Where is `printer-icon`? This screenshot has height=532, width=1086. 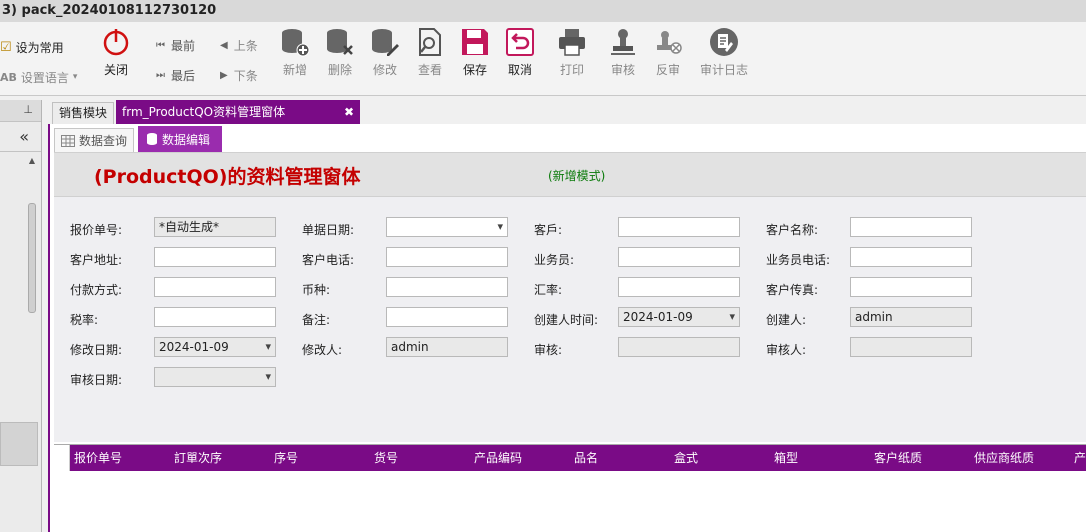
printer-icon is located at coordinates (572, 42).